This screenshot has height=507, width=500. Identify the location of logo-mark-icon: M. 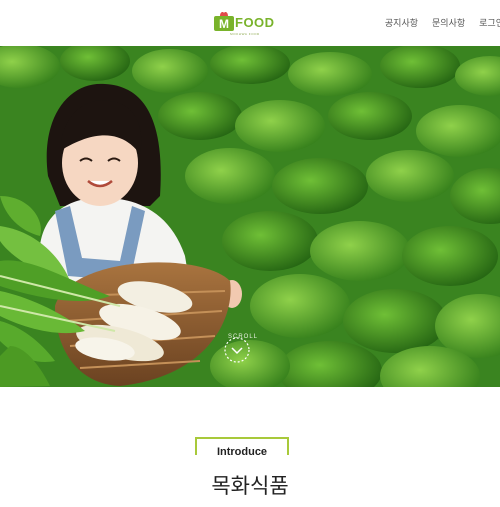
(224, 21).